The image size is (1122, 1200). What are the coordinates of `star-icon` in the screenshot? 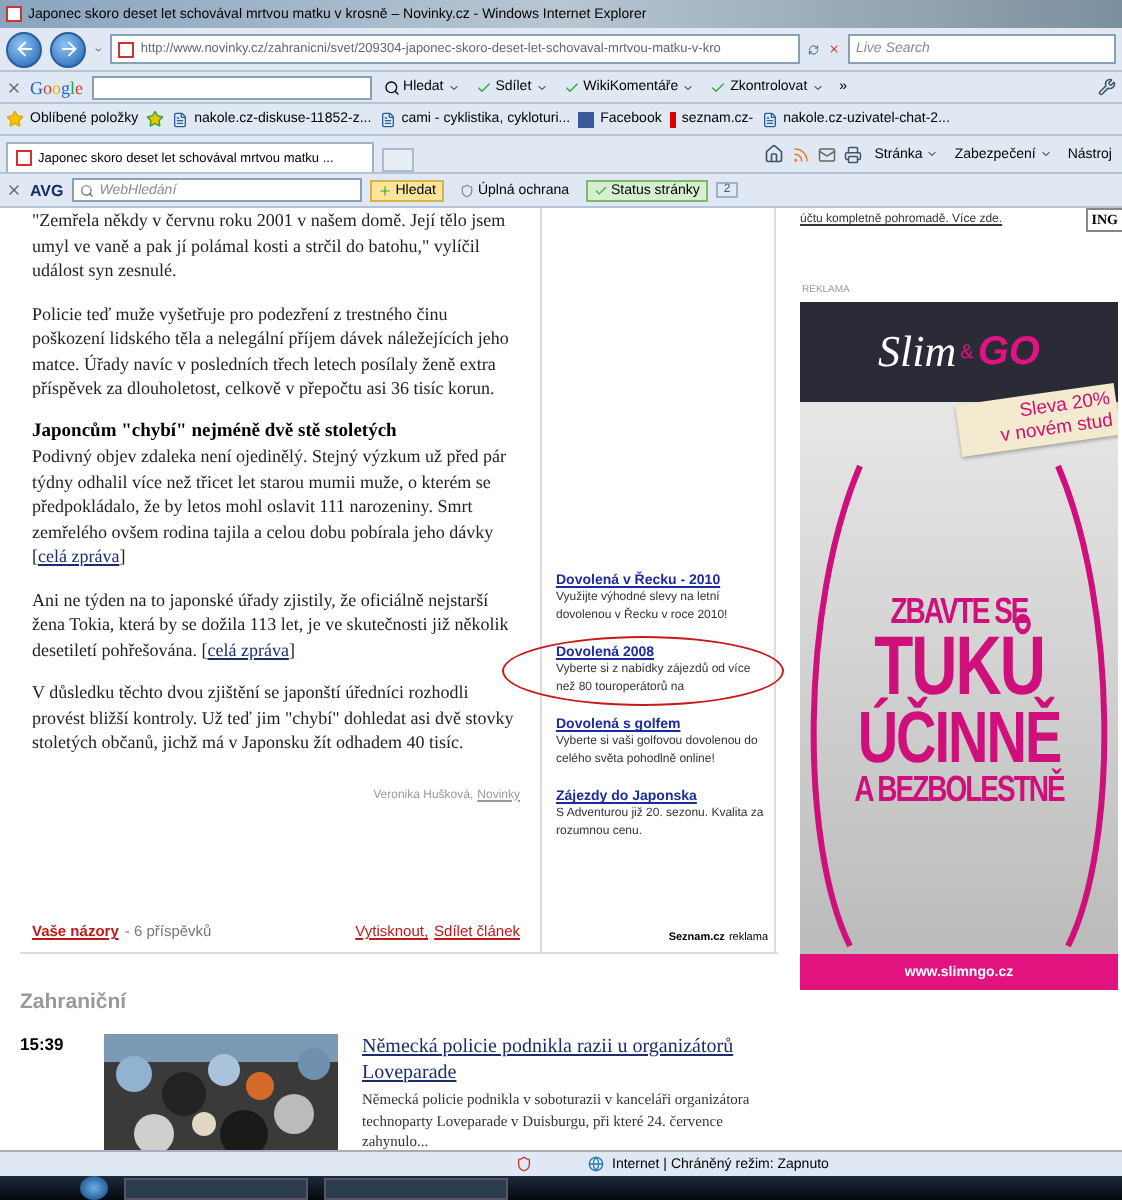 It's located at (15, 119).